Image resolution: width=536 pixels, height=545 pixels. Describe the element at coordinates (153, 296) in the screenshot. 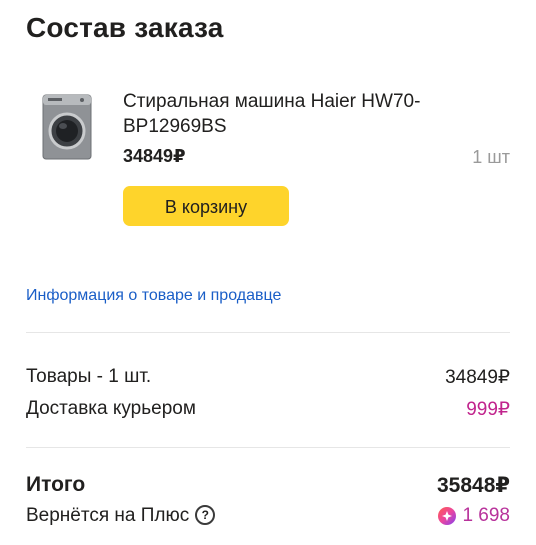

I see `product-seller-info-link: Информация о товаре и продавце` at that location.